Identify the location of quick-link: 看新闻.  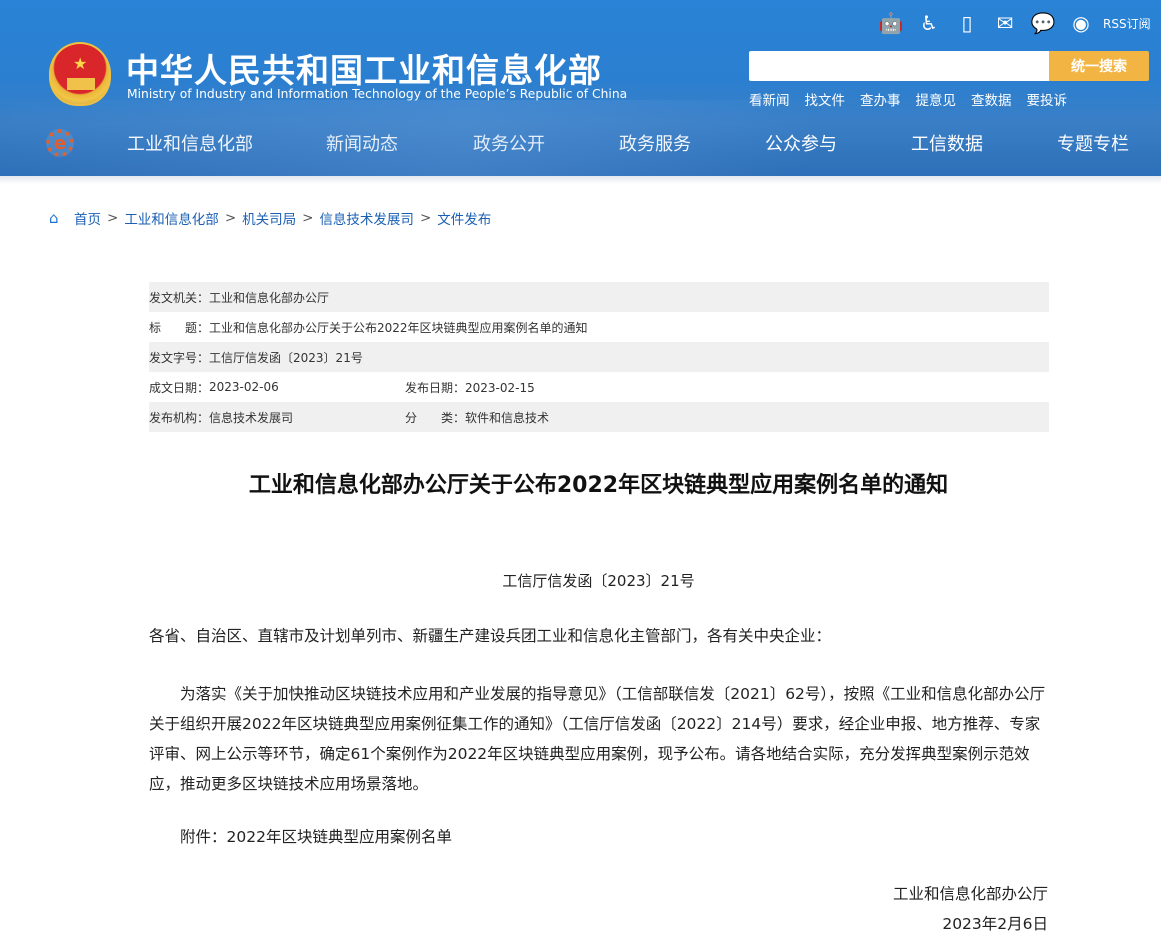
(769, 99).